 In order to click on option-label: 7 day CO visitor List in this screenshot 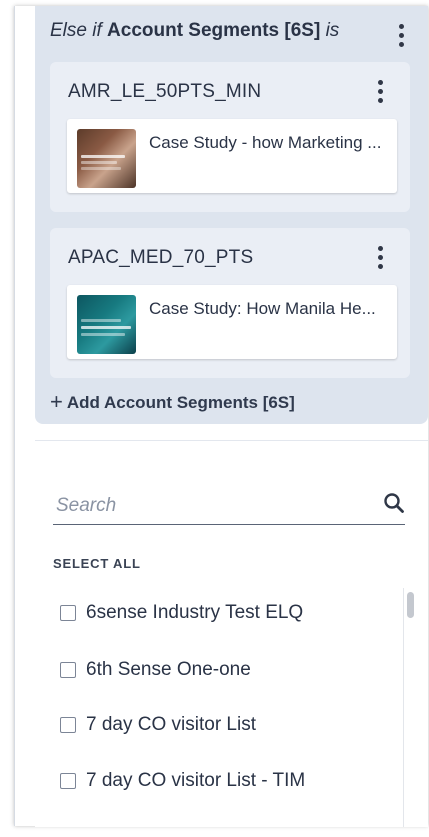, I will do `click(171, 724)`.